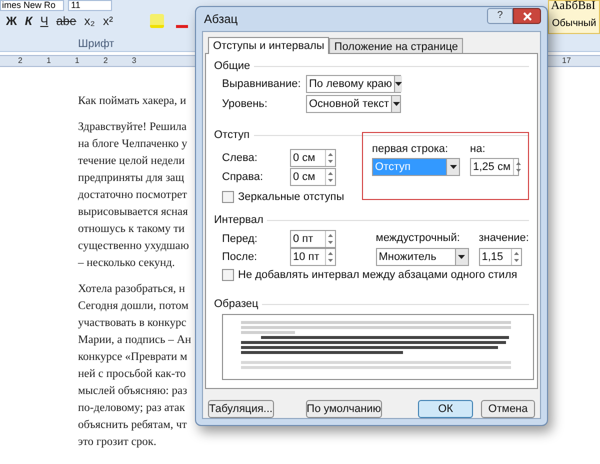 The width and height of the screenshot is (600, 464). What do you see at coordinates (232, 66) in the screenshot?
I see `section-heading: Общие` at bounding box center [232, 66].